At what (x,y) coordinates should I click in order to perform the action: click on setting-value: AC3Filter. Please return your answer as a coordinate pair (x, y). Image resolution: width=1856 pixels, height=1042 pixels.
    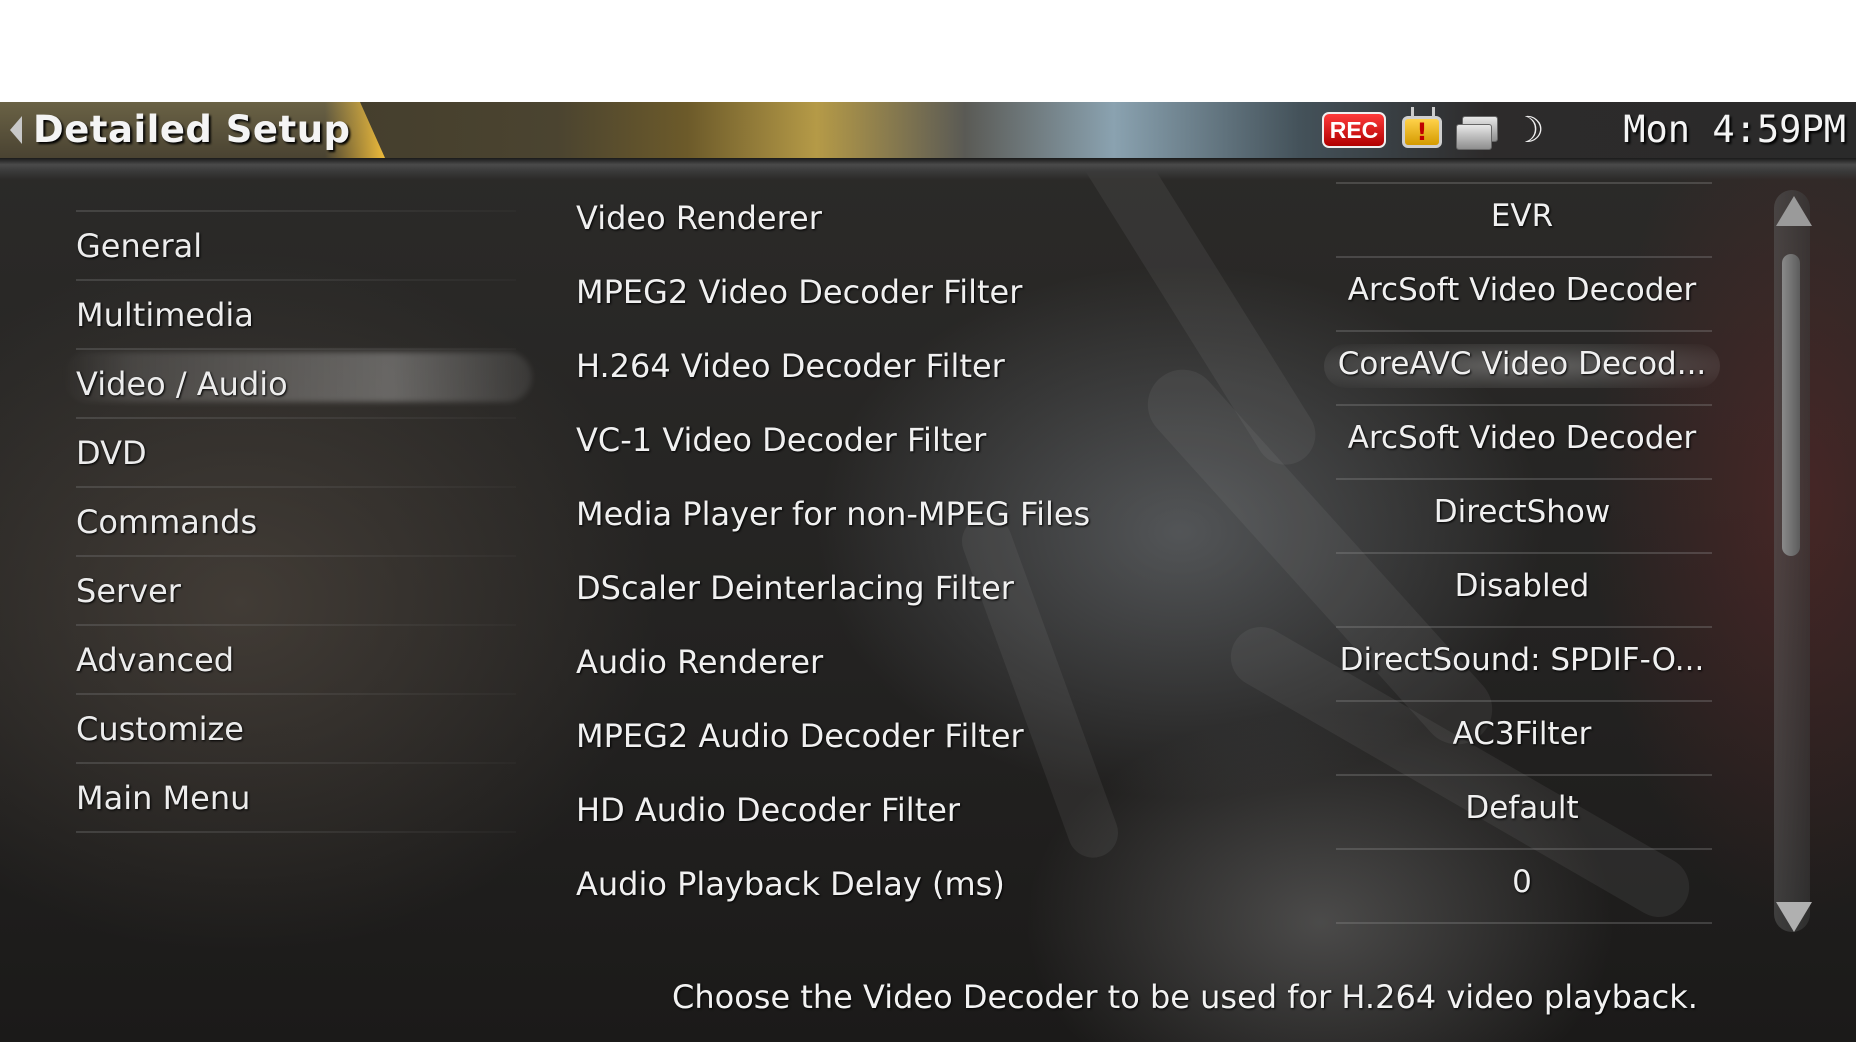
    Looking at the image, I should click on (1522, 734).